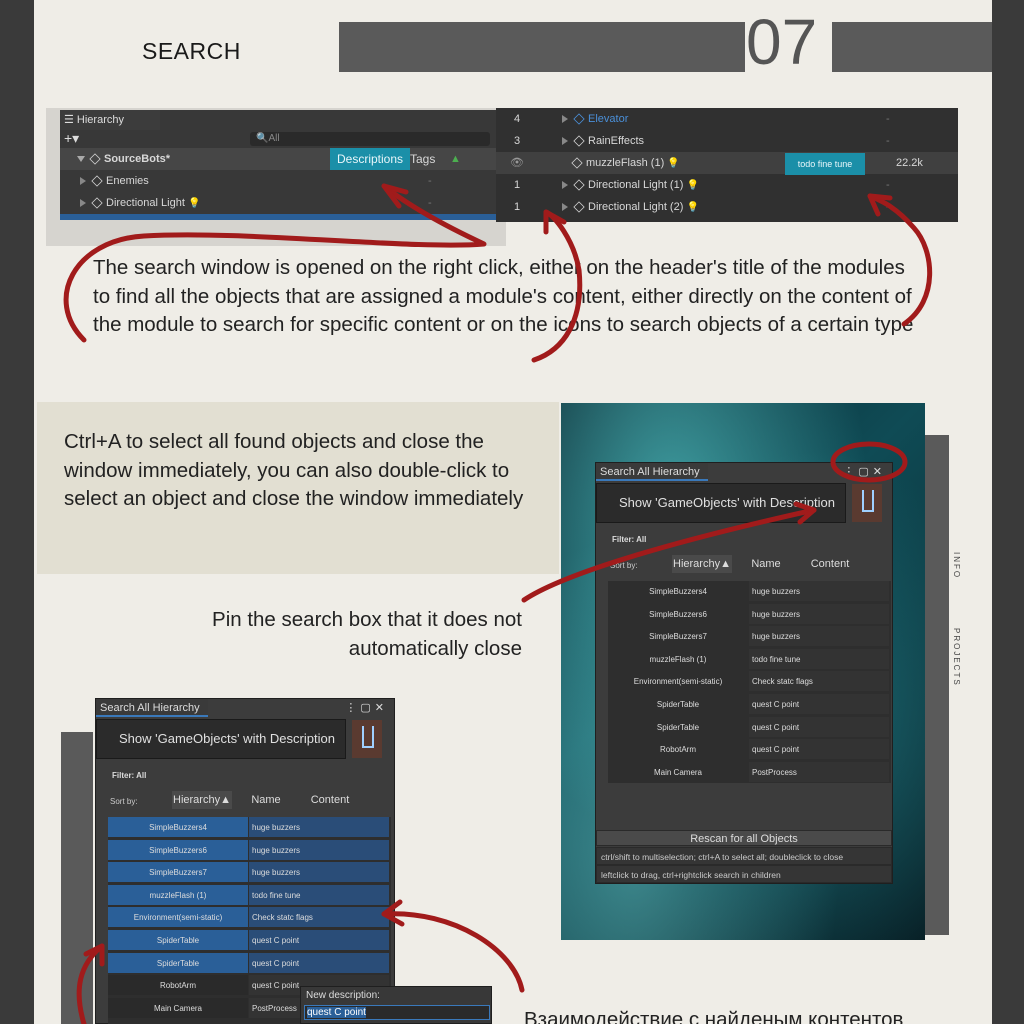 The width and height of the screenshot is (1024, 1024). Describe the element at coordinates (319, 894) in the screenshot. I see `result-content: todo fine tune` at that location.